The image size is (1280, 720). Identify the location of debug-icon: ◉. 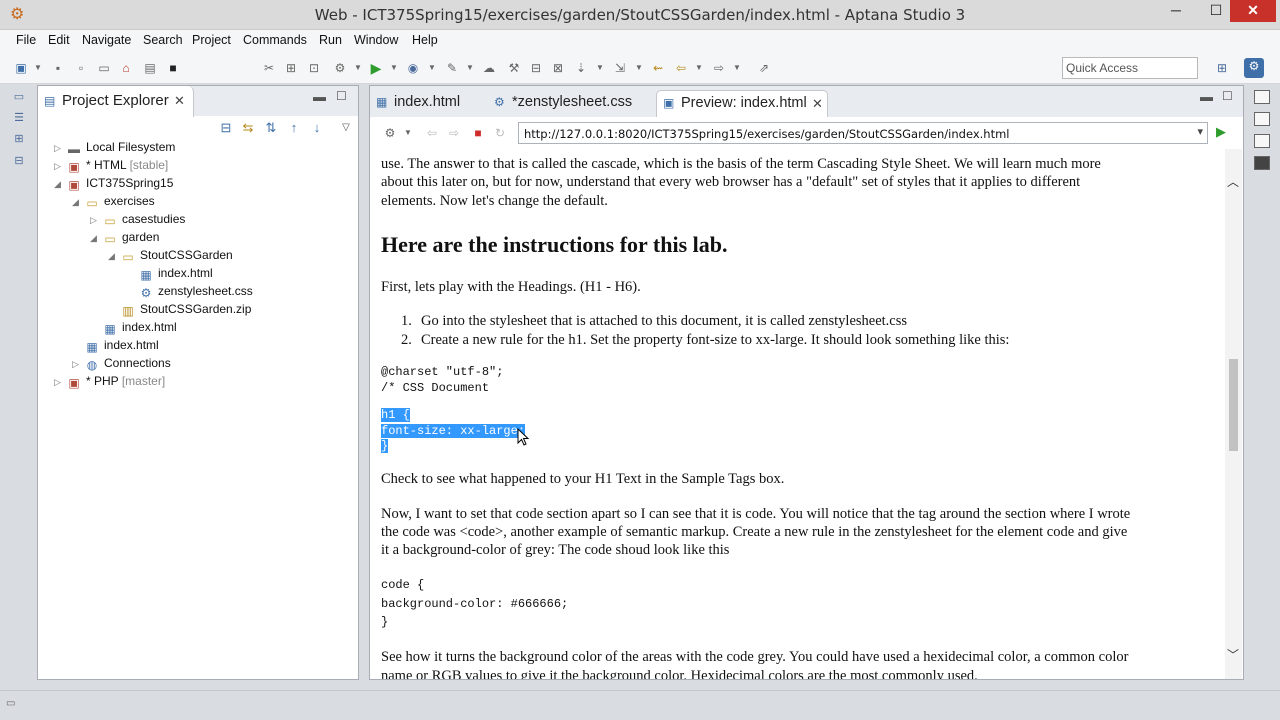
(413, 68).